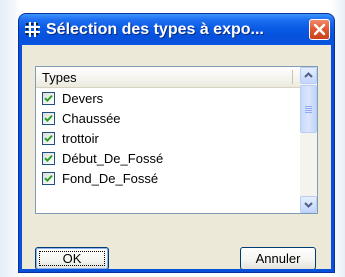 The width and height of the screenshot is (345, 277). I want to click on scroll-down-button, so click(308, 204).